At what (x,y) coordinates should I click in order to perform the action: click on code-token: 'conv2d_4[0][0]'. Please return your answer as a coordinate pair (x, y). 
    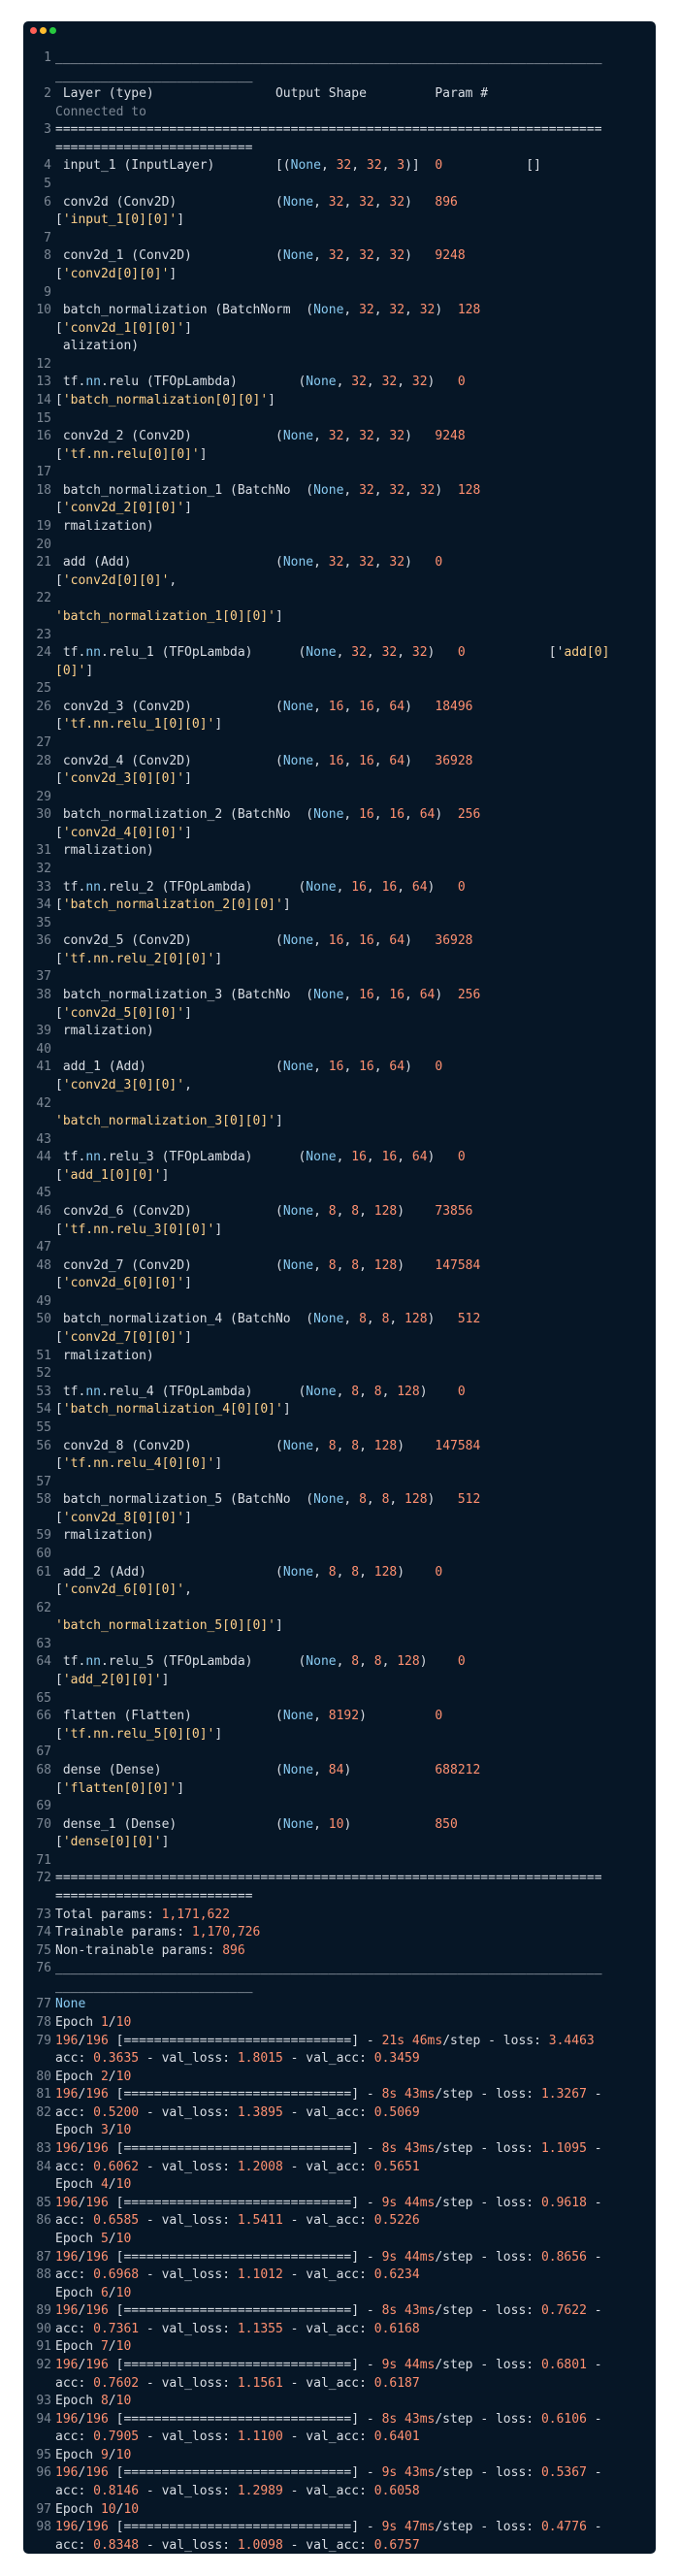
    Looking at the image, I should click on (123, 832).